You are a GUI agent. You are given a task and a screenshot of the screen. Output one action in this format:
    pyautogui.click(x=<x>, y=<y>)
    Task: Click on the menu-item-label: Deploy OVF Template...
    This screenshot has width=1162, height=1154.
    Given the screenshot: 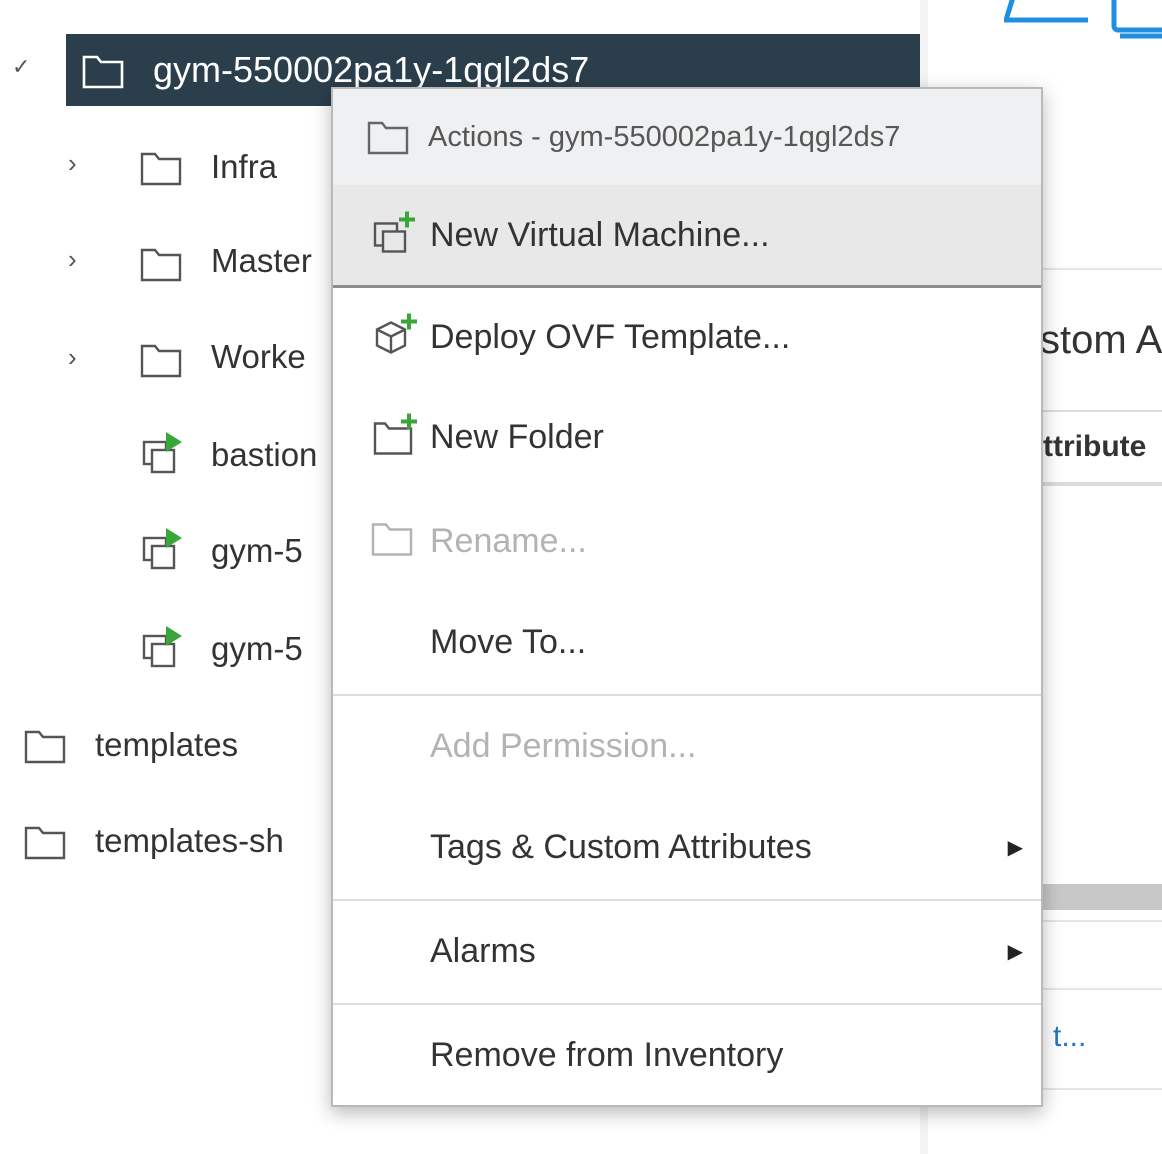 What is the action you would take?
    pyautogui.click(x=610, y=336)
    